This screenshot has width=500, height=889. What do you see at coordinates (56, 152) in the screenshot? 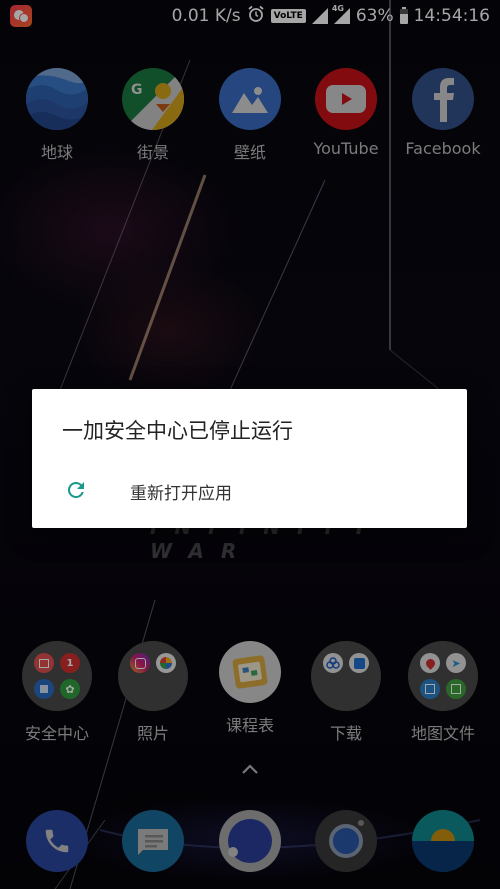
I see `app-label: 地球` at bounding box center [56, 152].